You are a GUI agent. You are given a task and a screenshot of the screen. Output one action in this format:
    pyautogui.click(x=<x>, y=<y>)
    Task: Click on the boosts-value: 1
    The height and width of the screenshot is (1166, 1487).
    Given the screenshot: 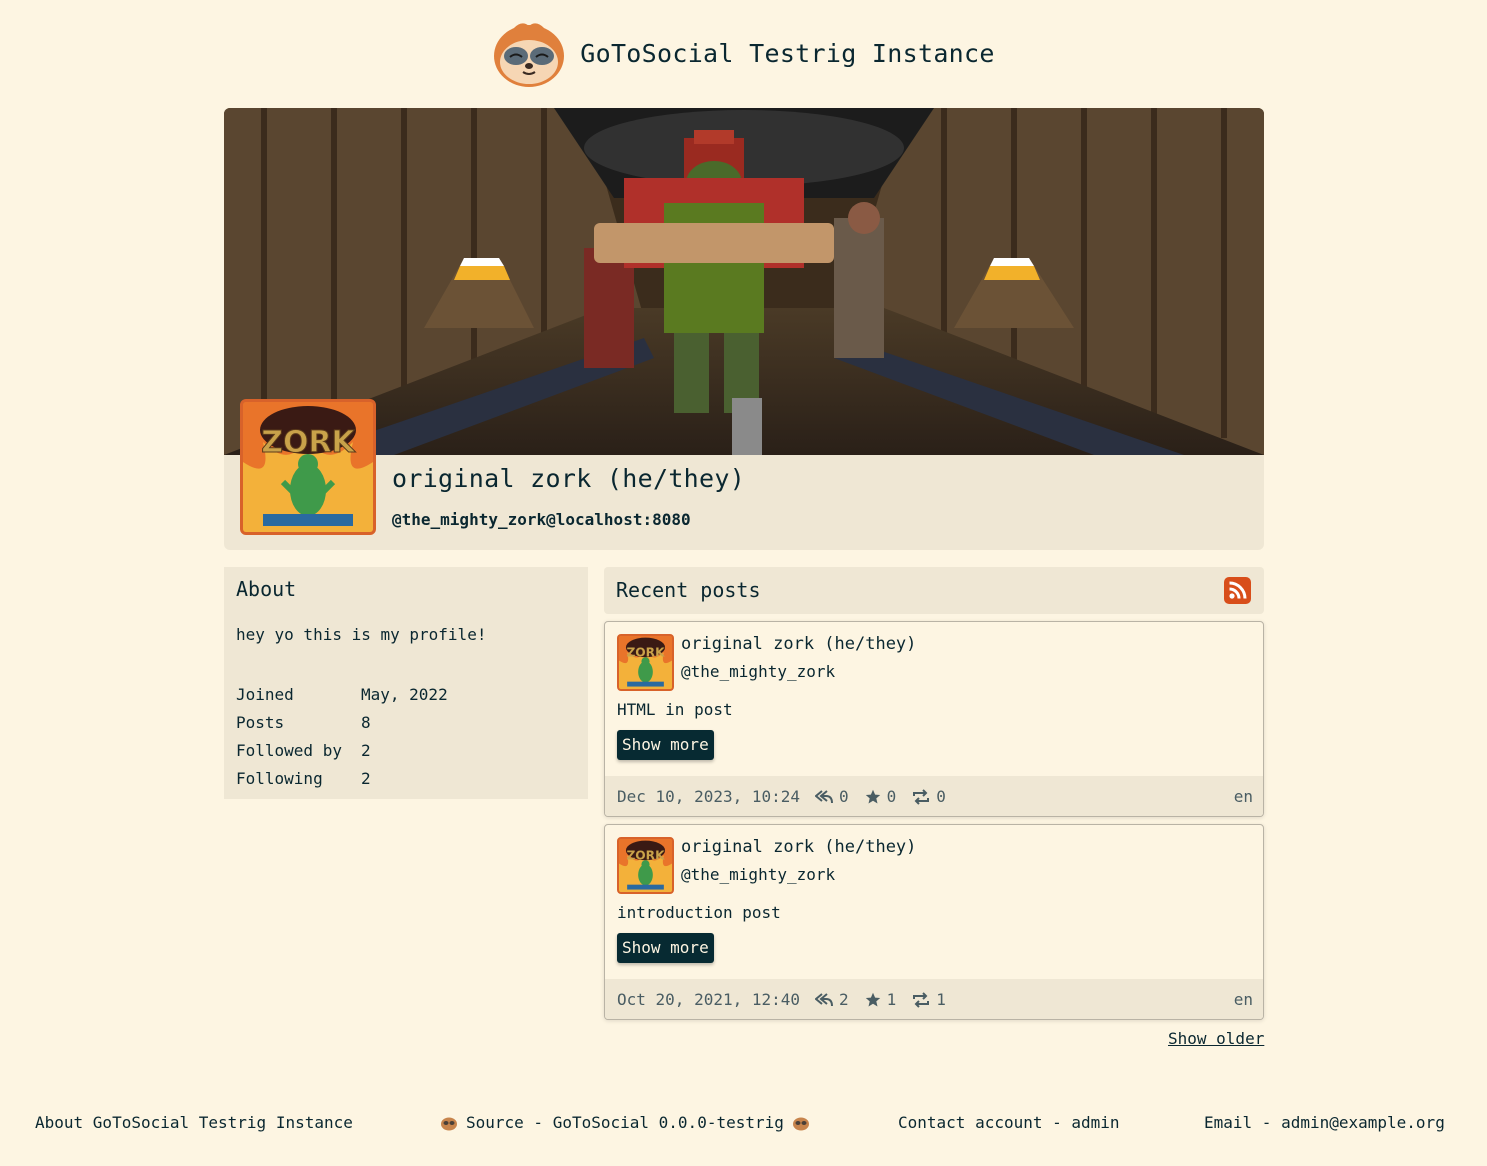 What is the action you would take?
    pyautogui.click(x=941, y=999)
    